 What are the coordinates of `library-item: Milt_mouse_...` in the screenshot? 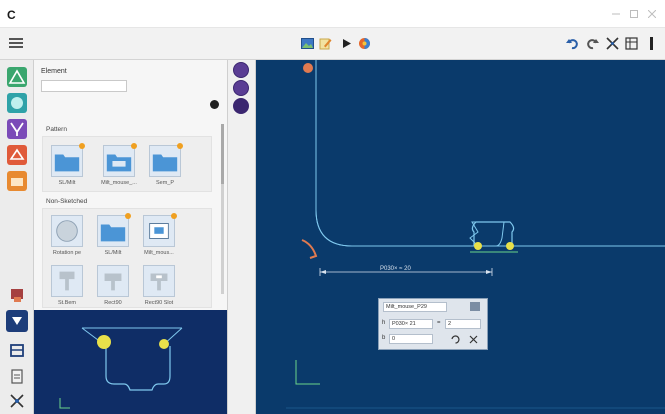 It's located at (119, 167).